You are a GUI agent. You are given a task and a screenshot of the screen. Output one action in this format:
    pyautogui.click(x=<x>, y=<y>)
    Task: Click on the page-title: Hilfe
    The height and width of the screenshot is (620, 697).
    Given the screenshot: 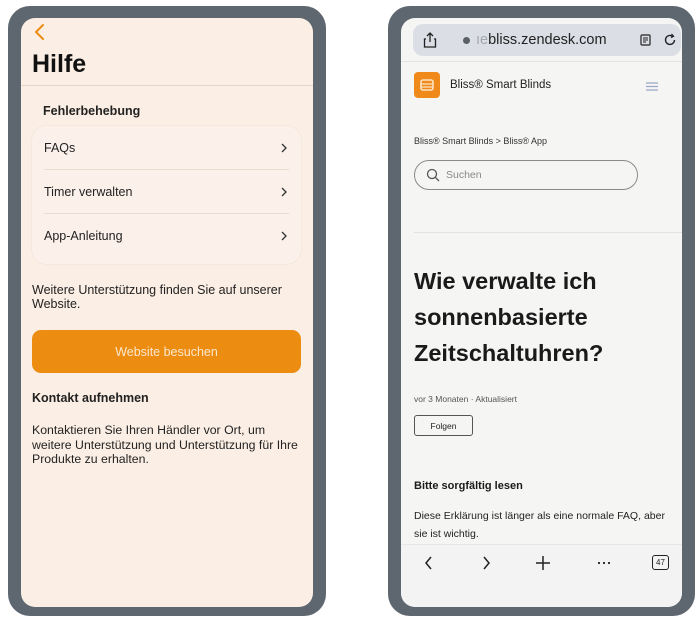 What is the action you would take?
    pyautogui.click(x=59, y=64)
    